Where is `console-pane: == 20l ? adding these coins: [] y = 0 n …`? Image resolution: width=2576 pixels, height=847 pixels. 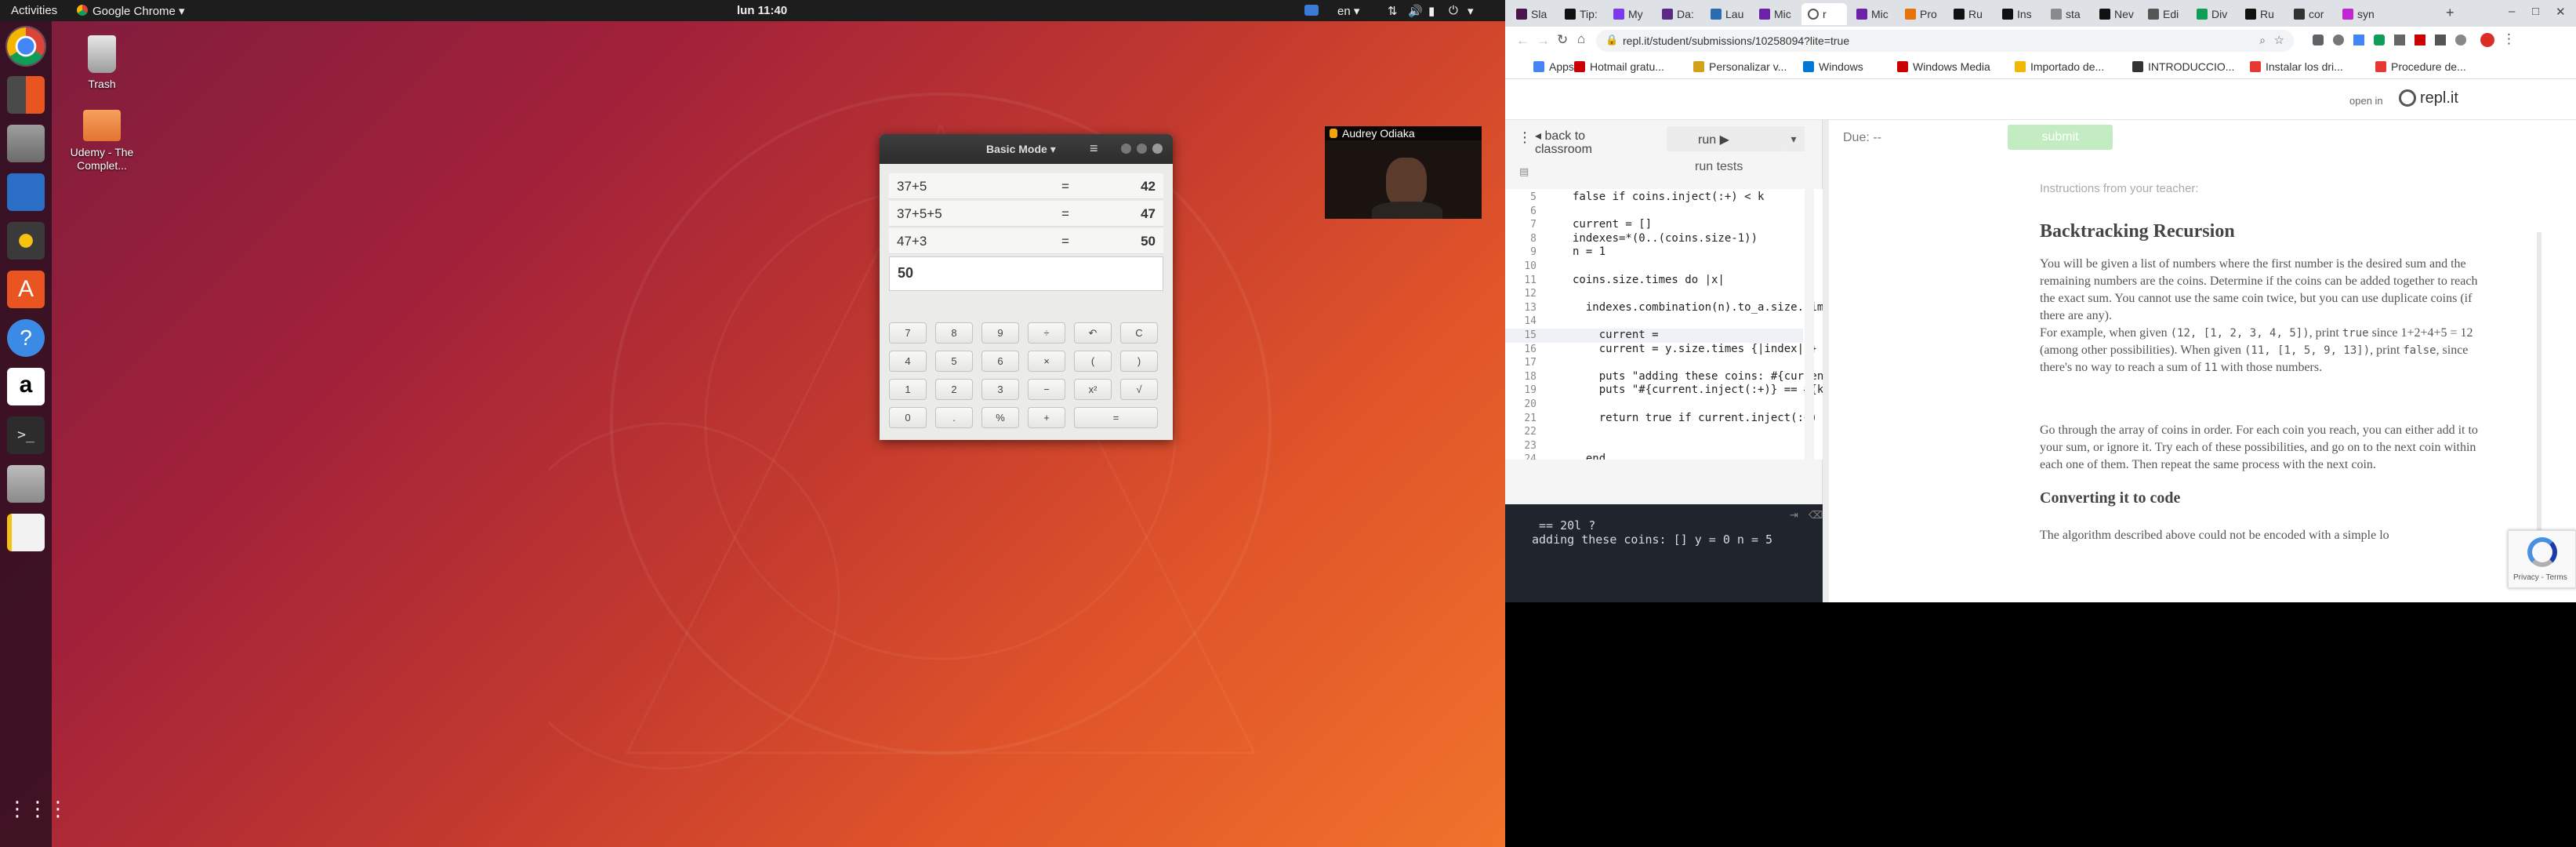 console-pane: == 20l ? adding these coins: [] y = 0 n … is located at coordinates (1664, 553).